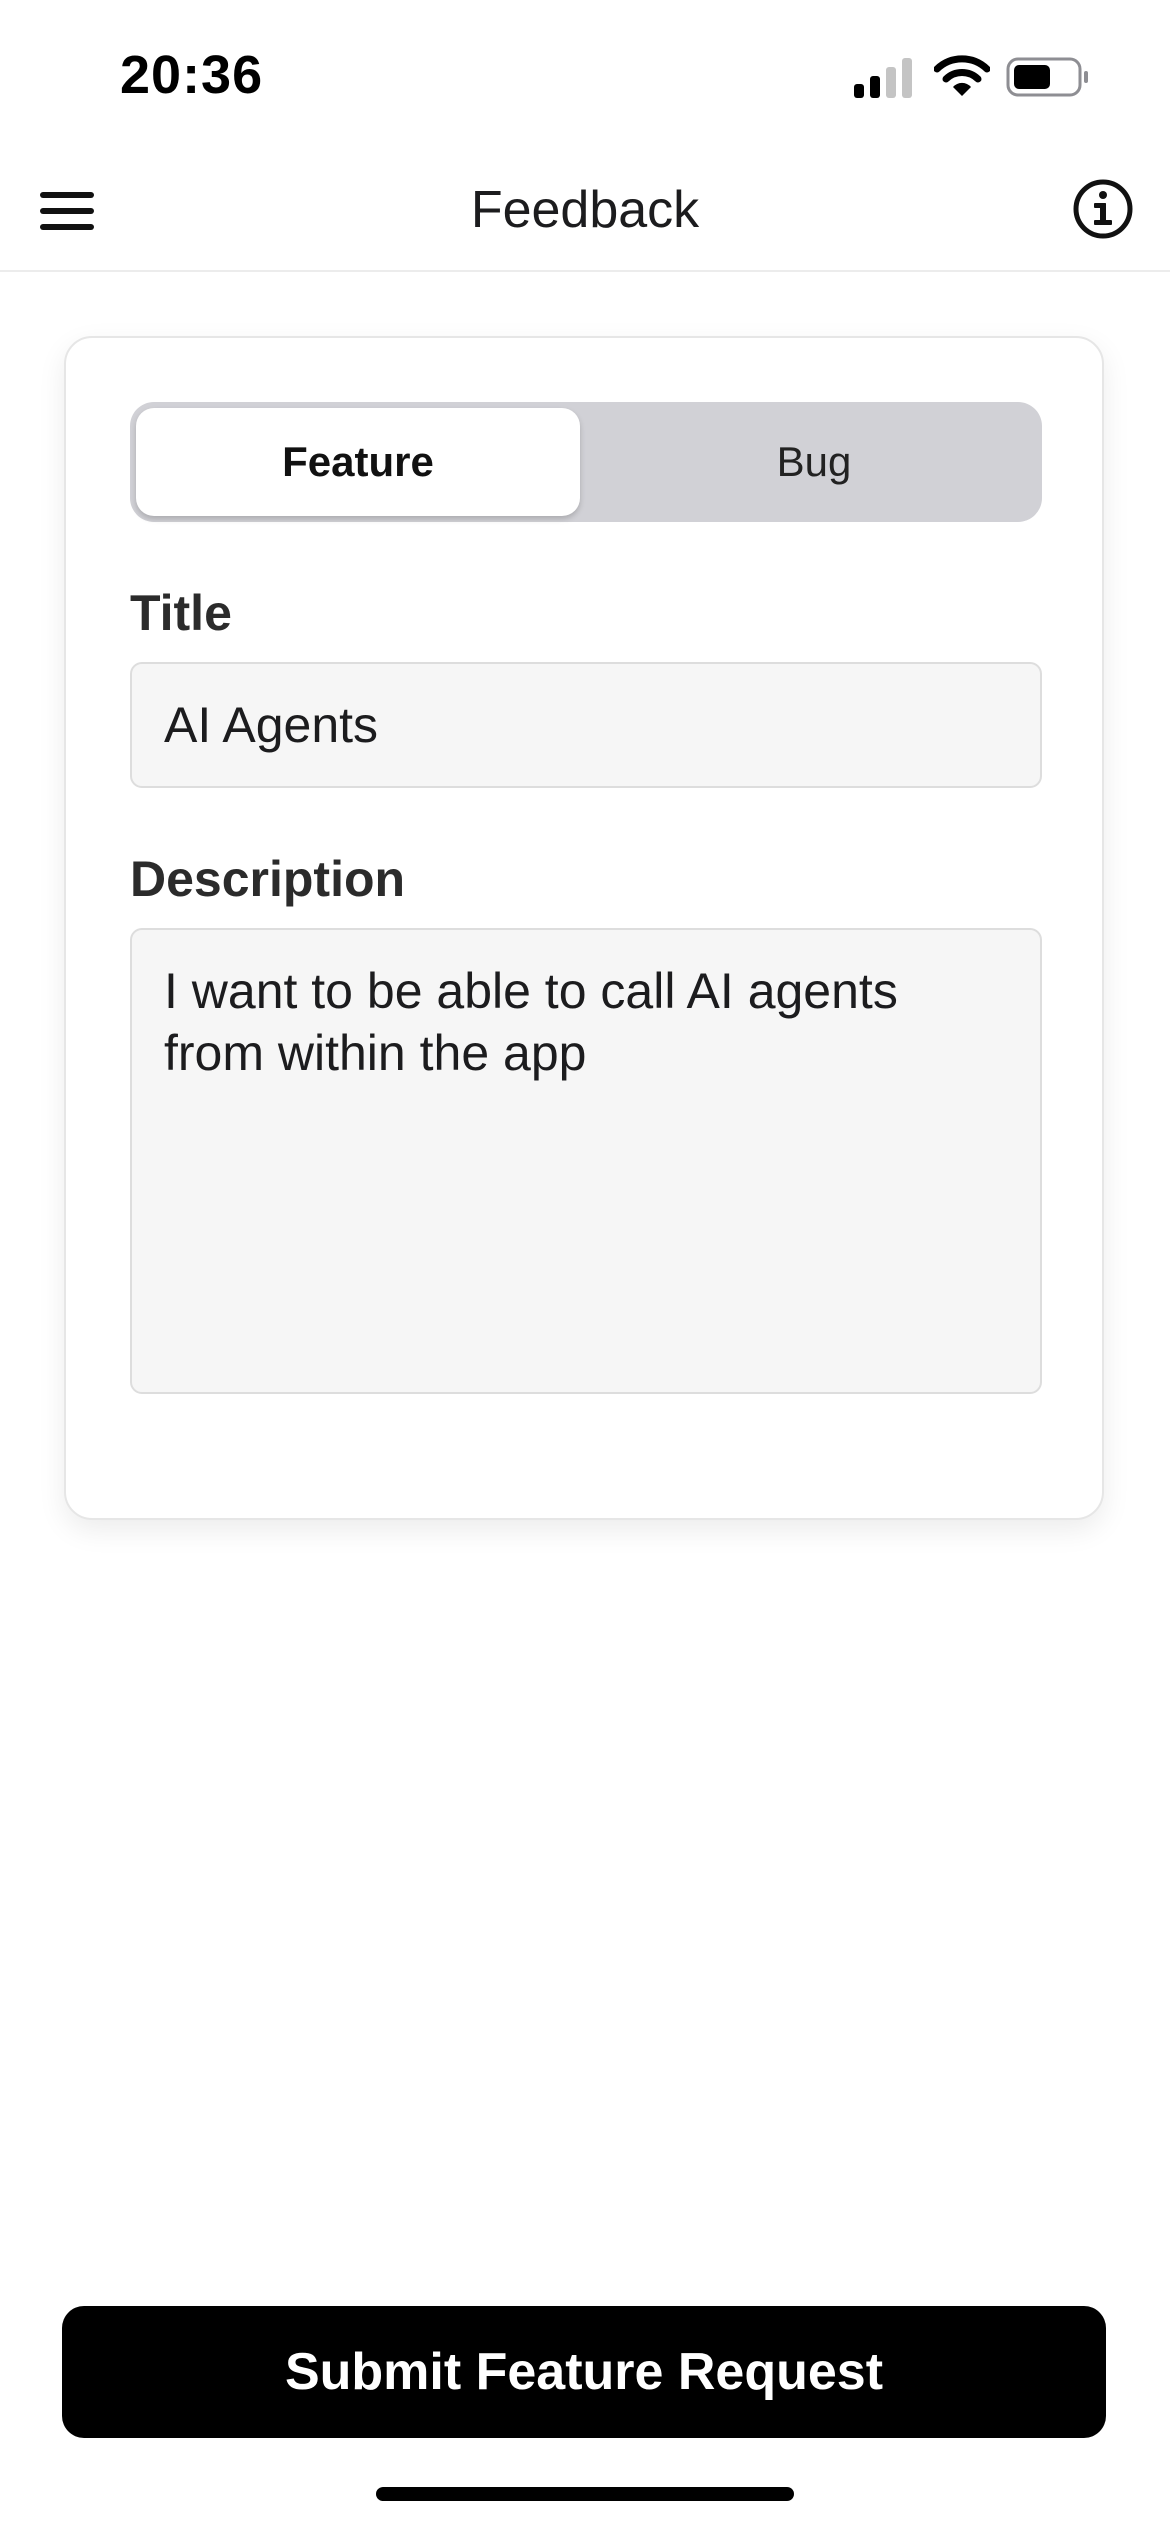  I want to click on status-bar: 20:36, so click(585, 75).